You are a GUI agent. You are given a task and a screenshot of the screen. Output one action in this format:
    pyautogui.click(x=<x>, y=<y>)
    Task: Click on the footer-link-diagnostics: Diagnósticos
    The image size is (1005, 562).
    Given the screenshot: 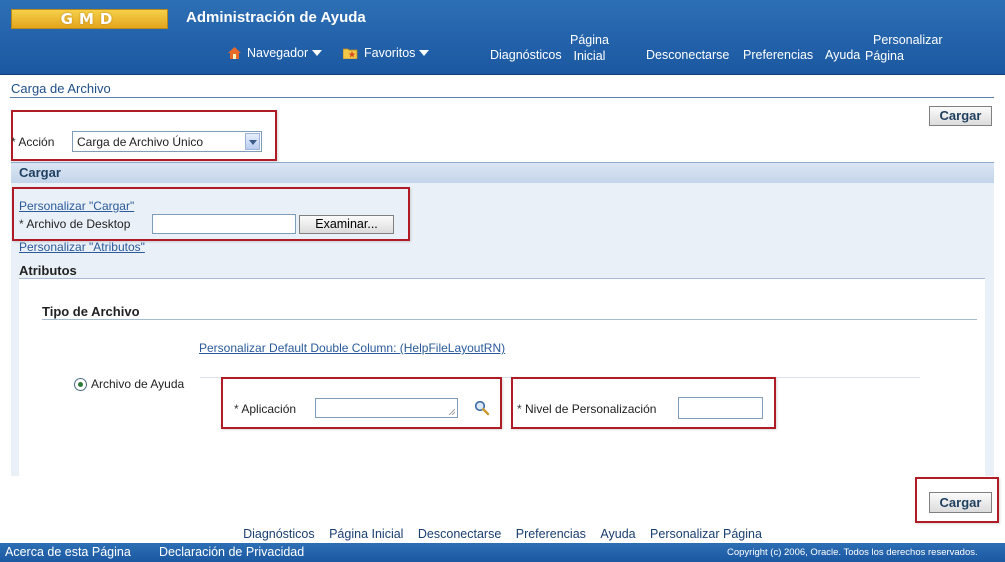 What is the action you would take?
    pyautogui.click(x=279, y=534)
    